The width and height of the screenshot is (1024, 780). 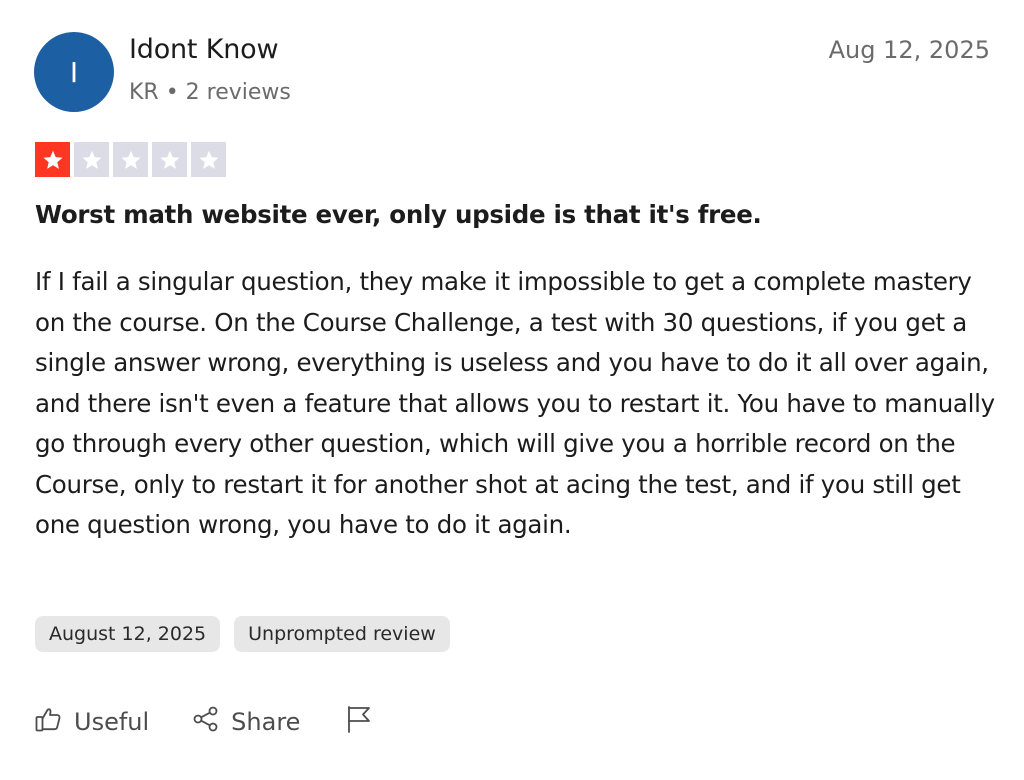 What do you see at coordinates (204, 49) in the screenshot?
I see `reviewer-name: Idont Know` at bounding box center [204, 49].